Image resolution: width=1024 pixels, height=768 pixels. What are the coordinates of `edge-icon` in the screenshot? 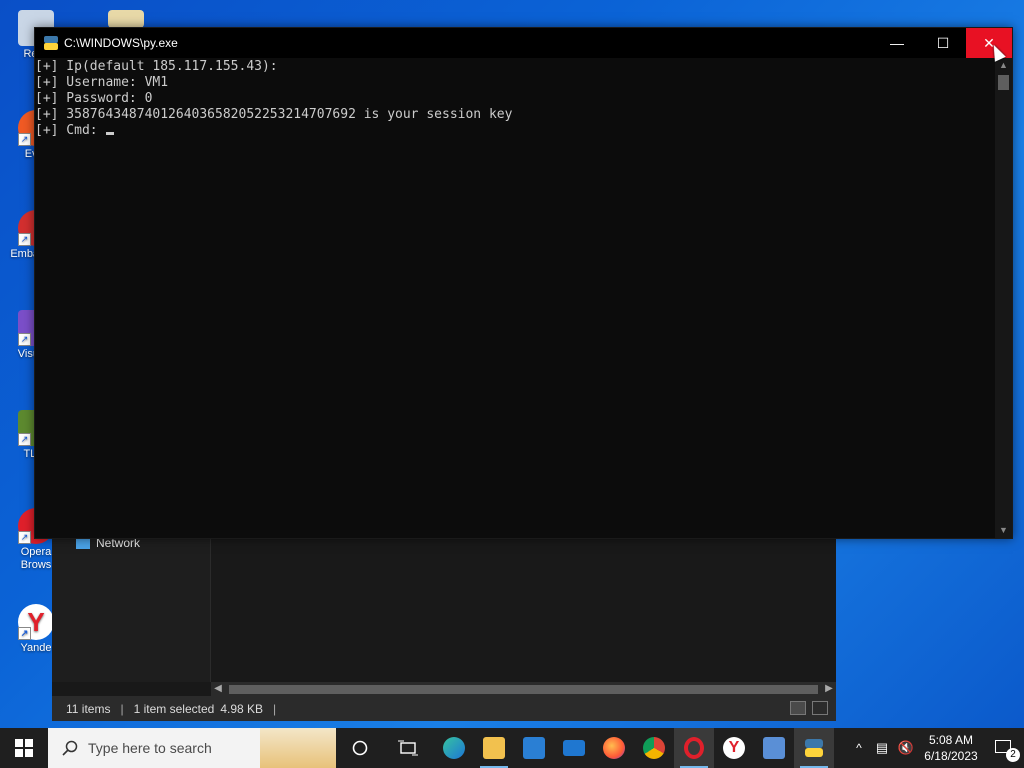 It's located at (454, 748).